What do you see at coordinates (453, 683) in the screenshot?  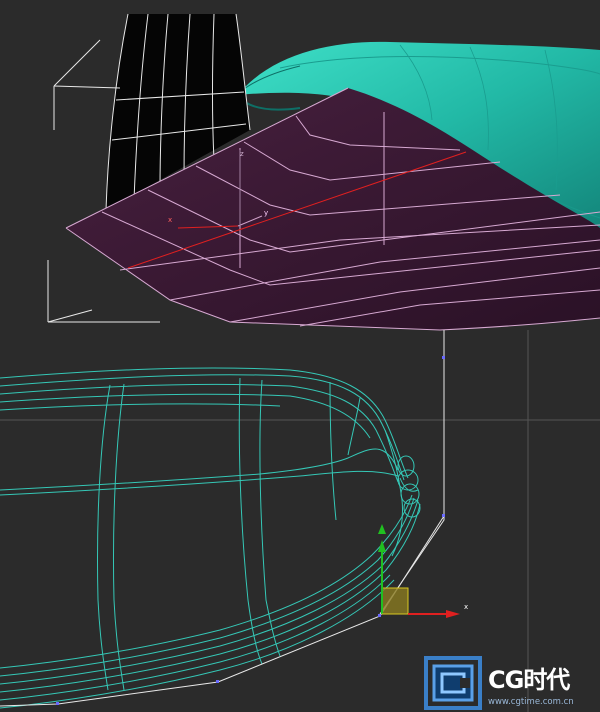 I see `cgtime-logo-icon` at bounding box center [453, 683].